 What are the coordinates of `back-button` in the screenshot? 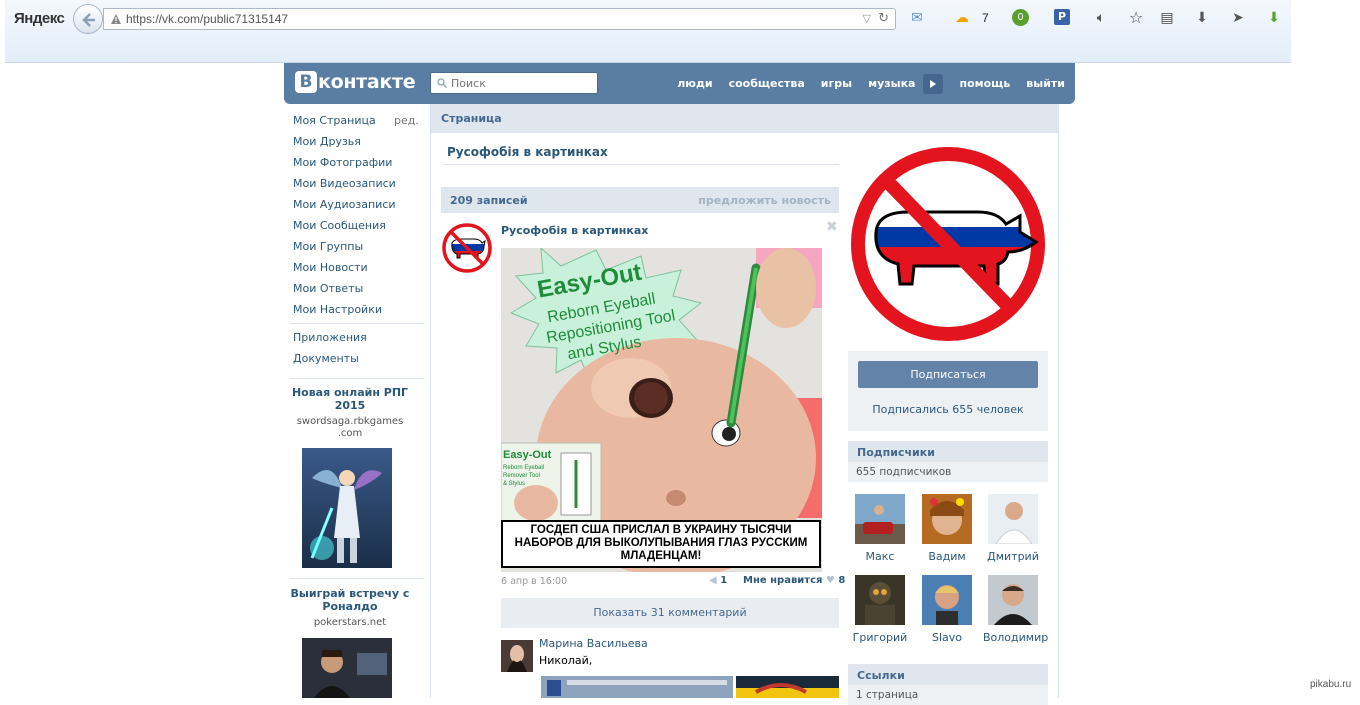 It's located at (88, 19).